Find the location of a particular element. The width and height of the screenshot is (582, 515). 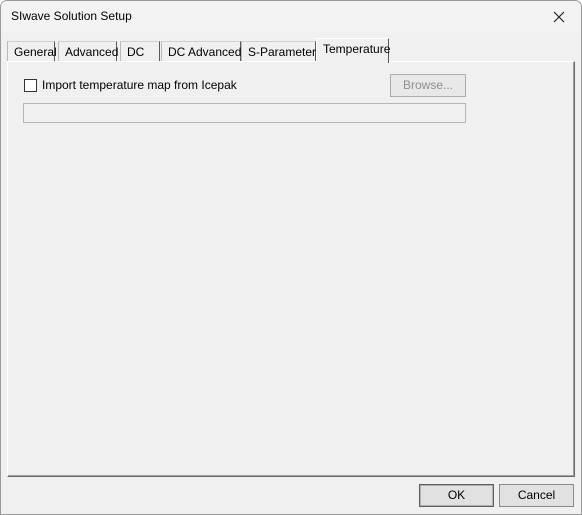

cancel-button: Cancel is located at coordinates (536, 495).